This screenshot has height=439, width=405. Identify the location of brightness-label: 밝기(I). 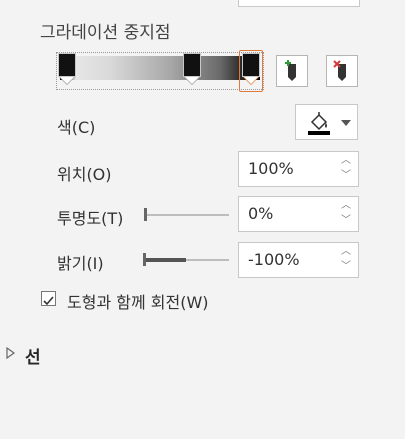
(80, 263).